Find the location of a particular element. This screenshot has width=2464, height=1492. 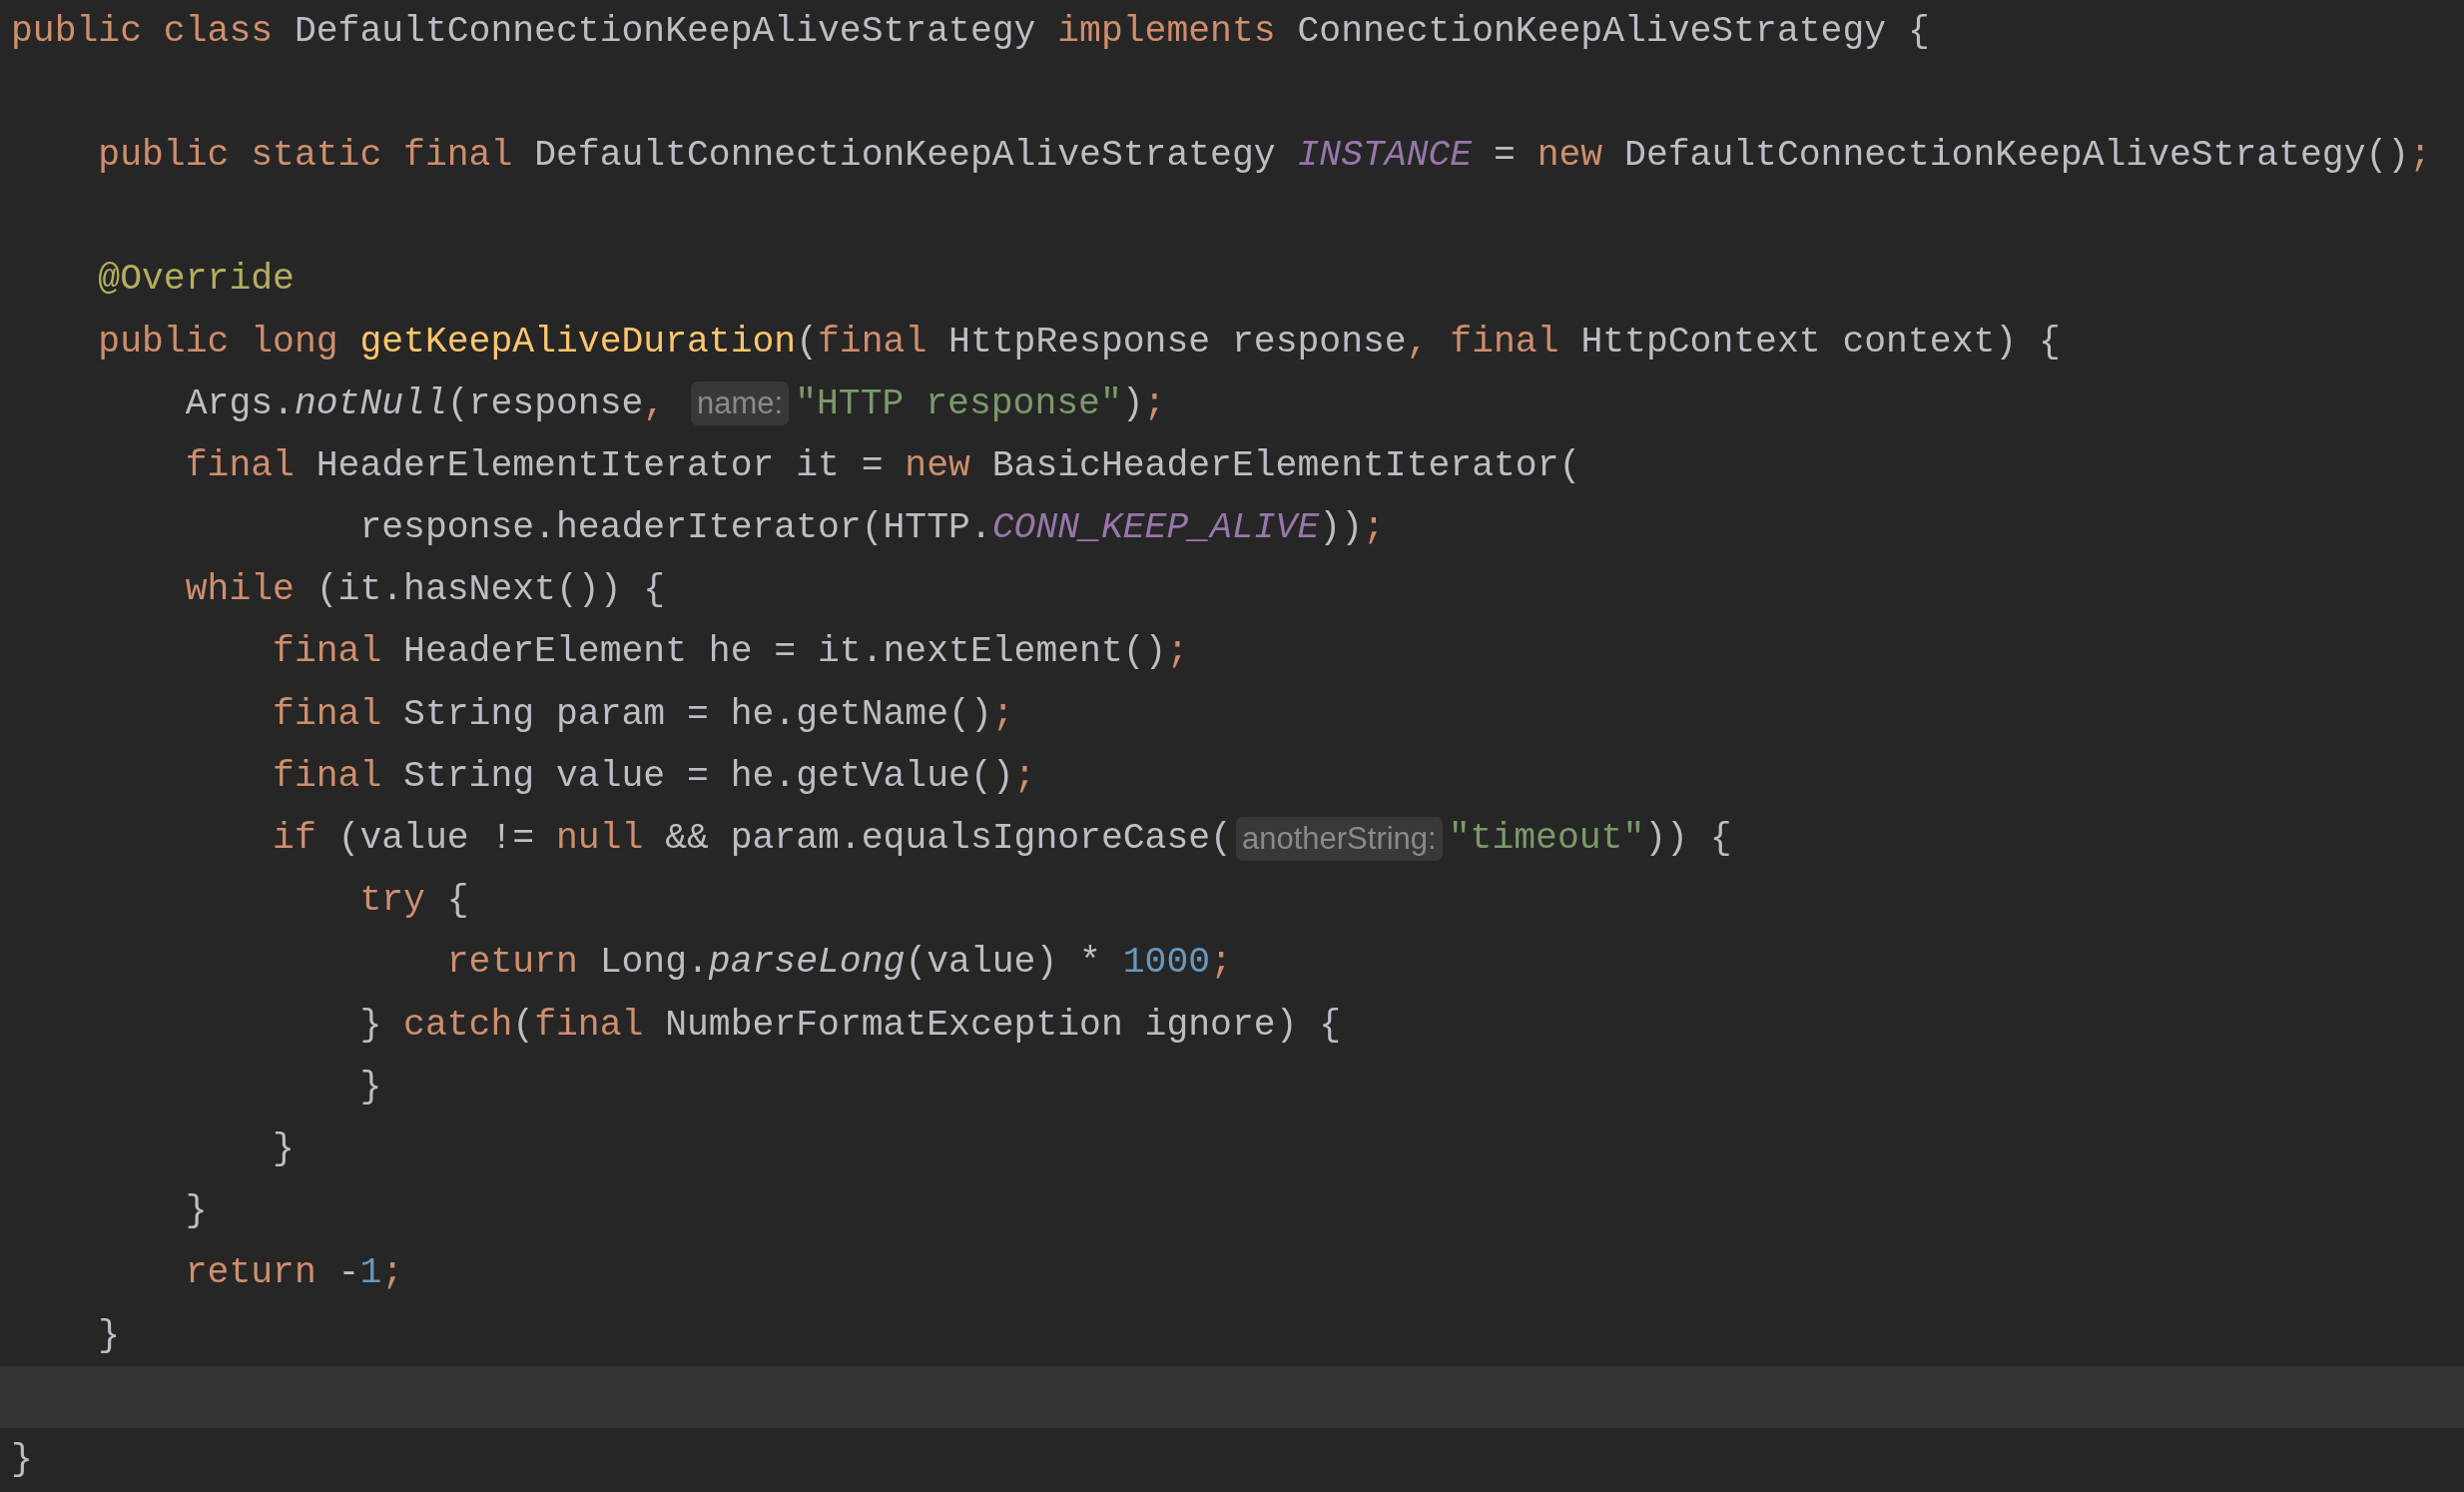

code-text: final String param = he.getName(); is located at coordinates (643, 714).